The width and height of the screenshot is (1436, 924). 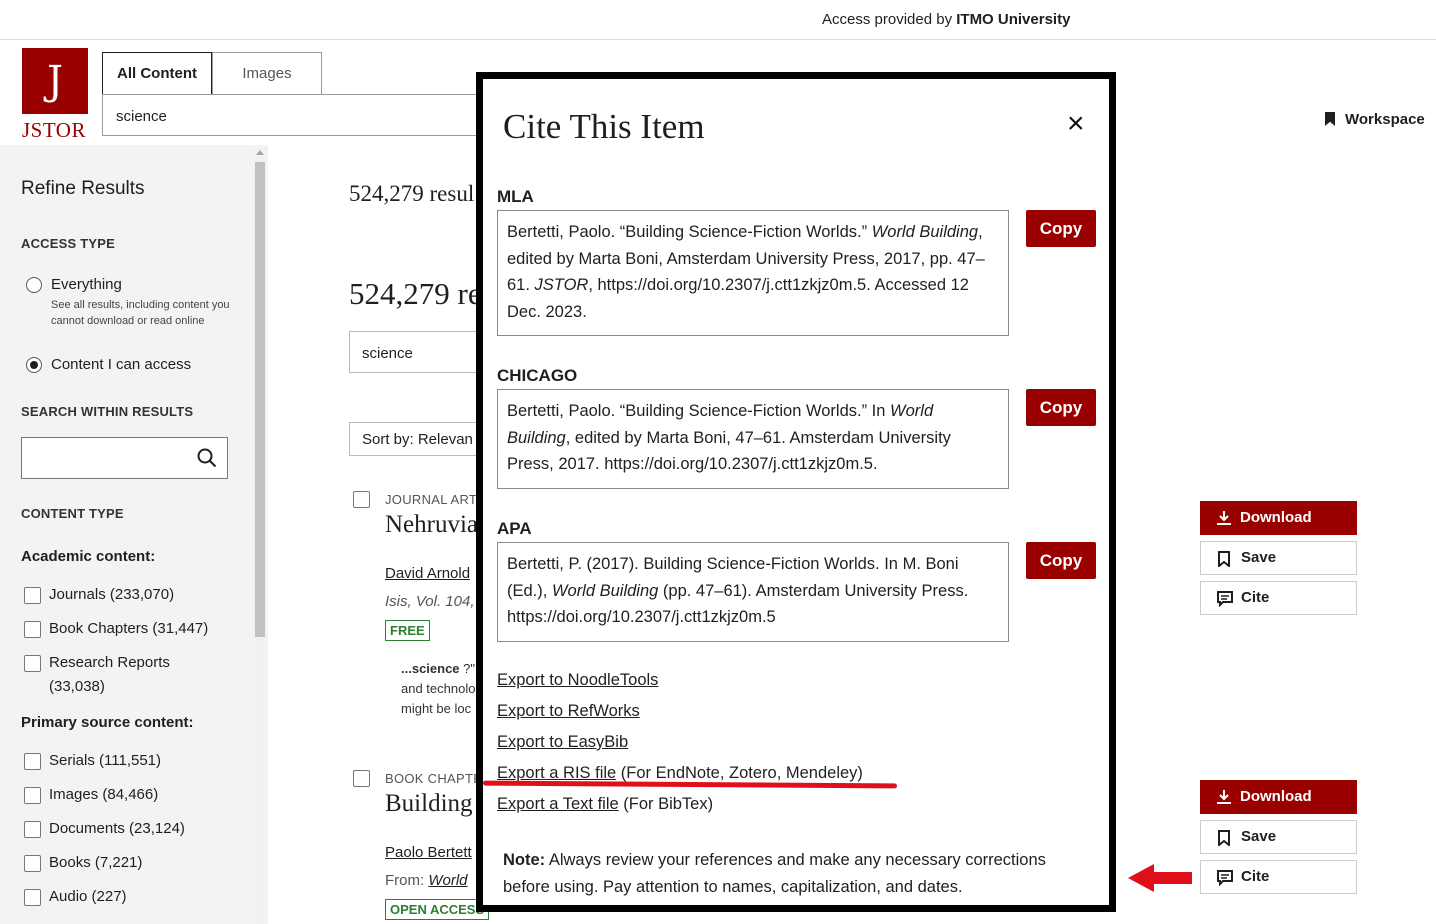 What do you see at coordinates (604, 126) in the screenshot?
I see `dialog-title: Cite This Item` at bounding box center [604, 126].